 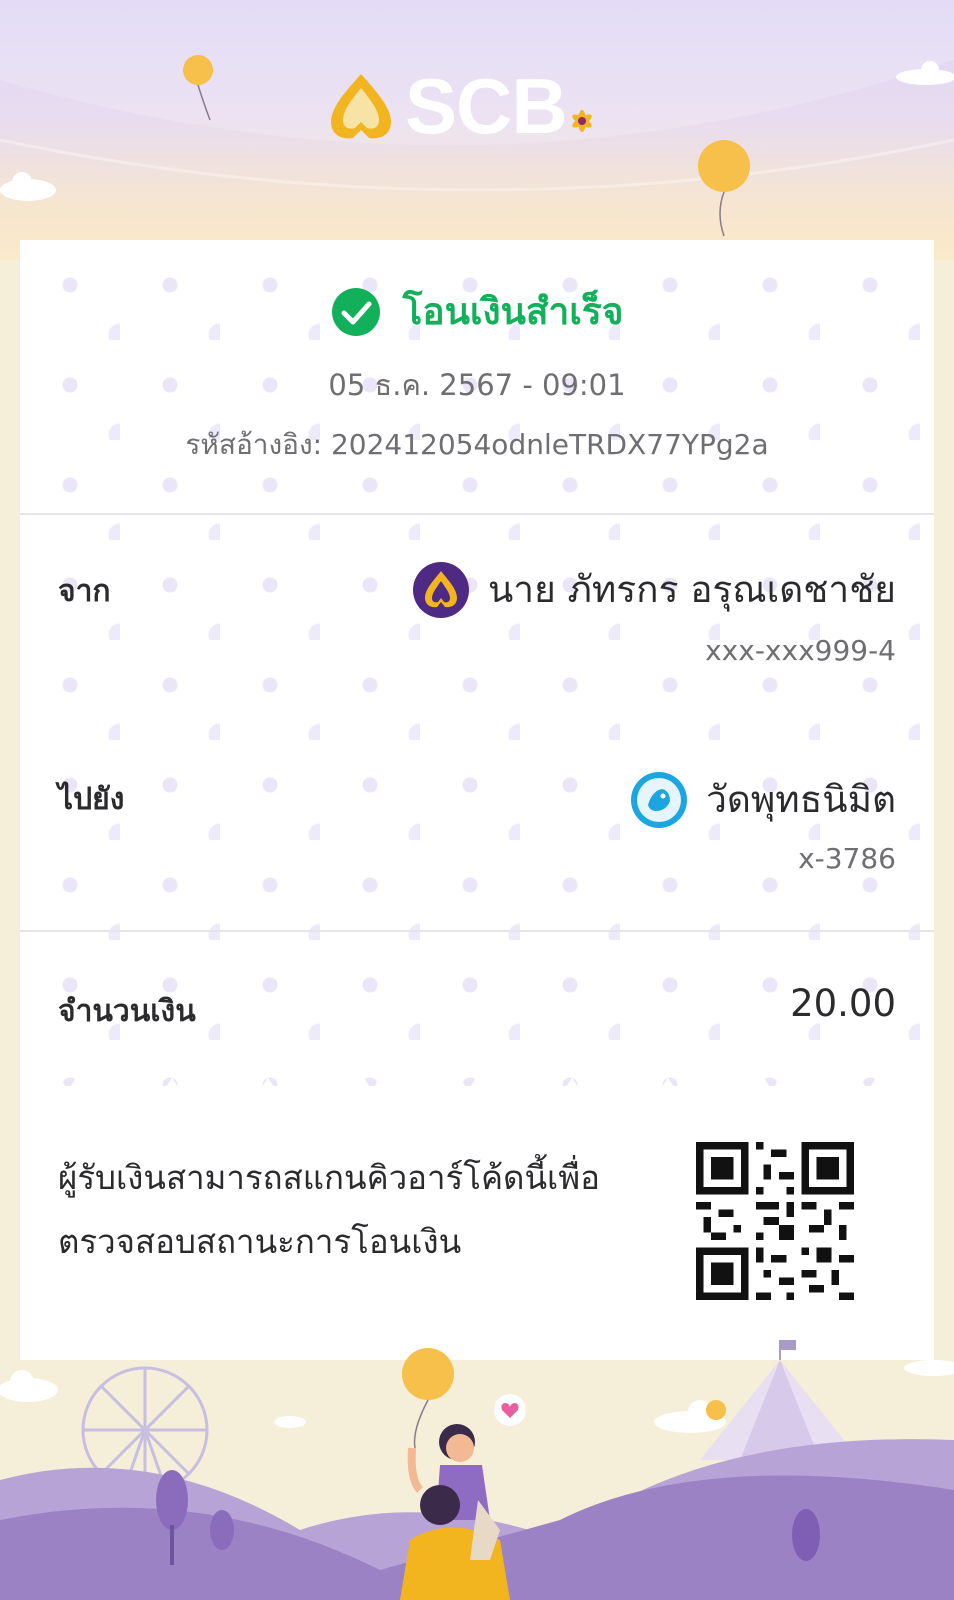 I want to click on qr-instruction-line2: ตรวจสอบสถานะการโอนเงิน, so click(x=260, y=1241).